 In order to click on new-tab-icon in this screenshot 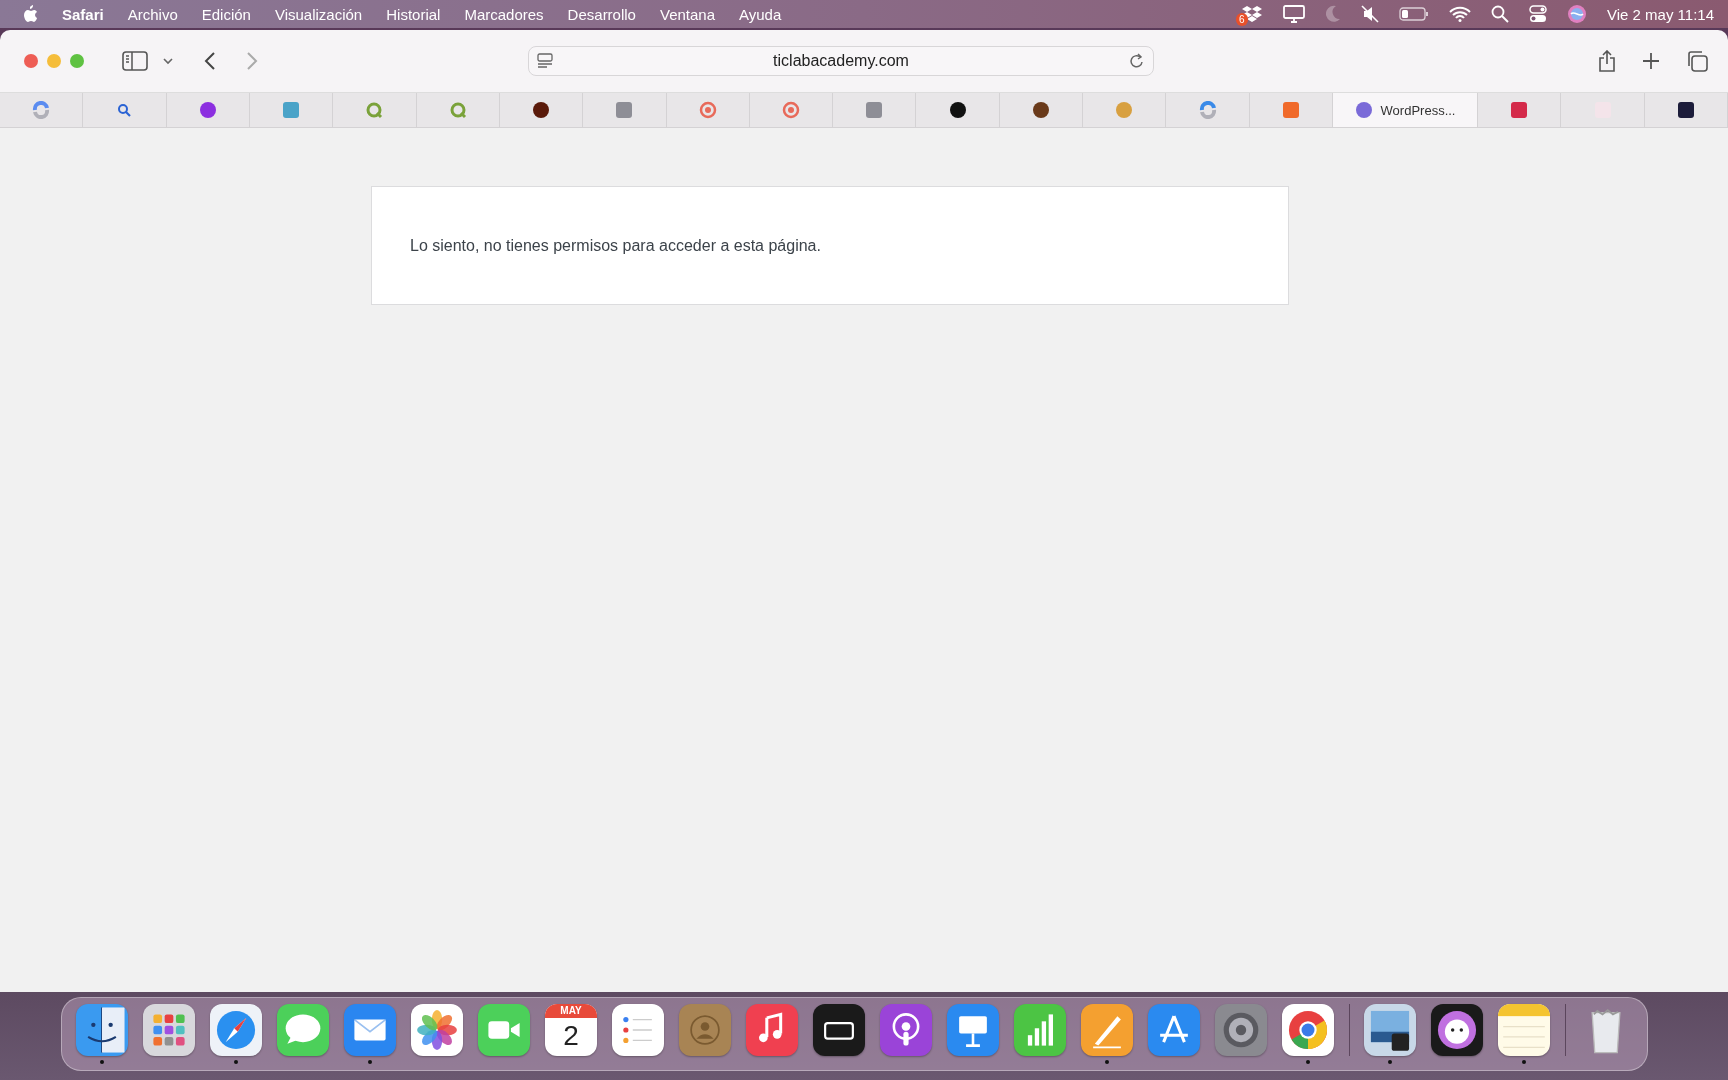, I will do `click(1651, 61)`.